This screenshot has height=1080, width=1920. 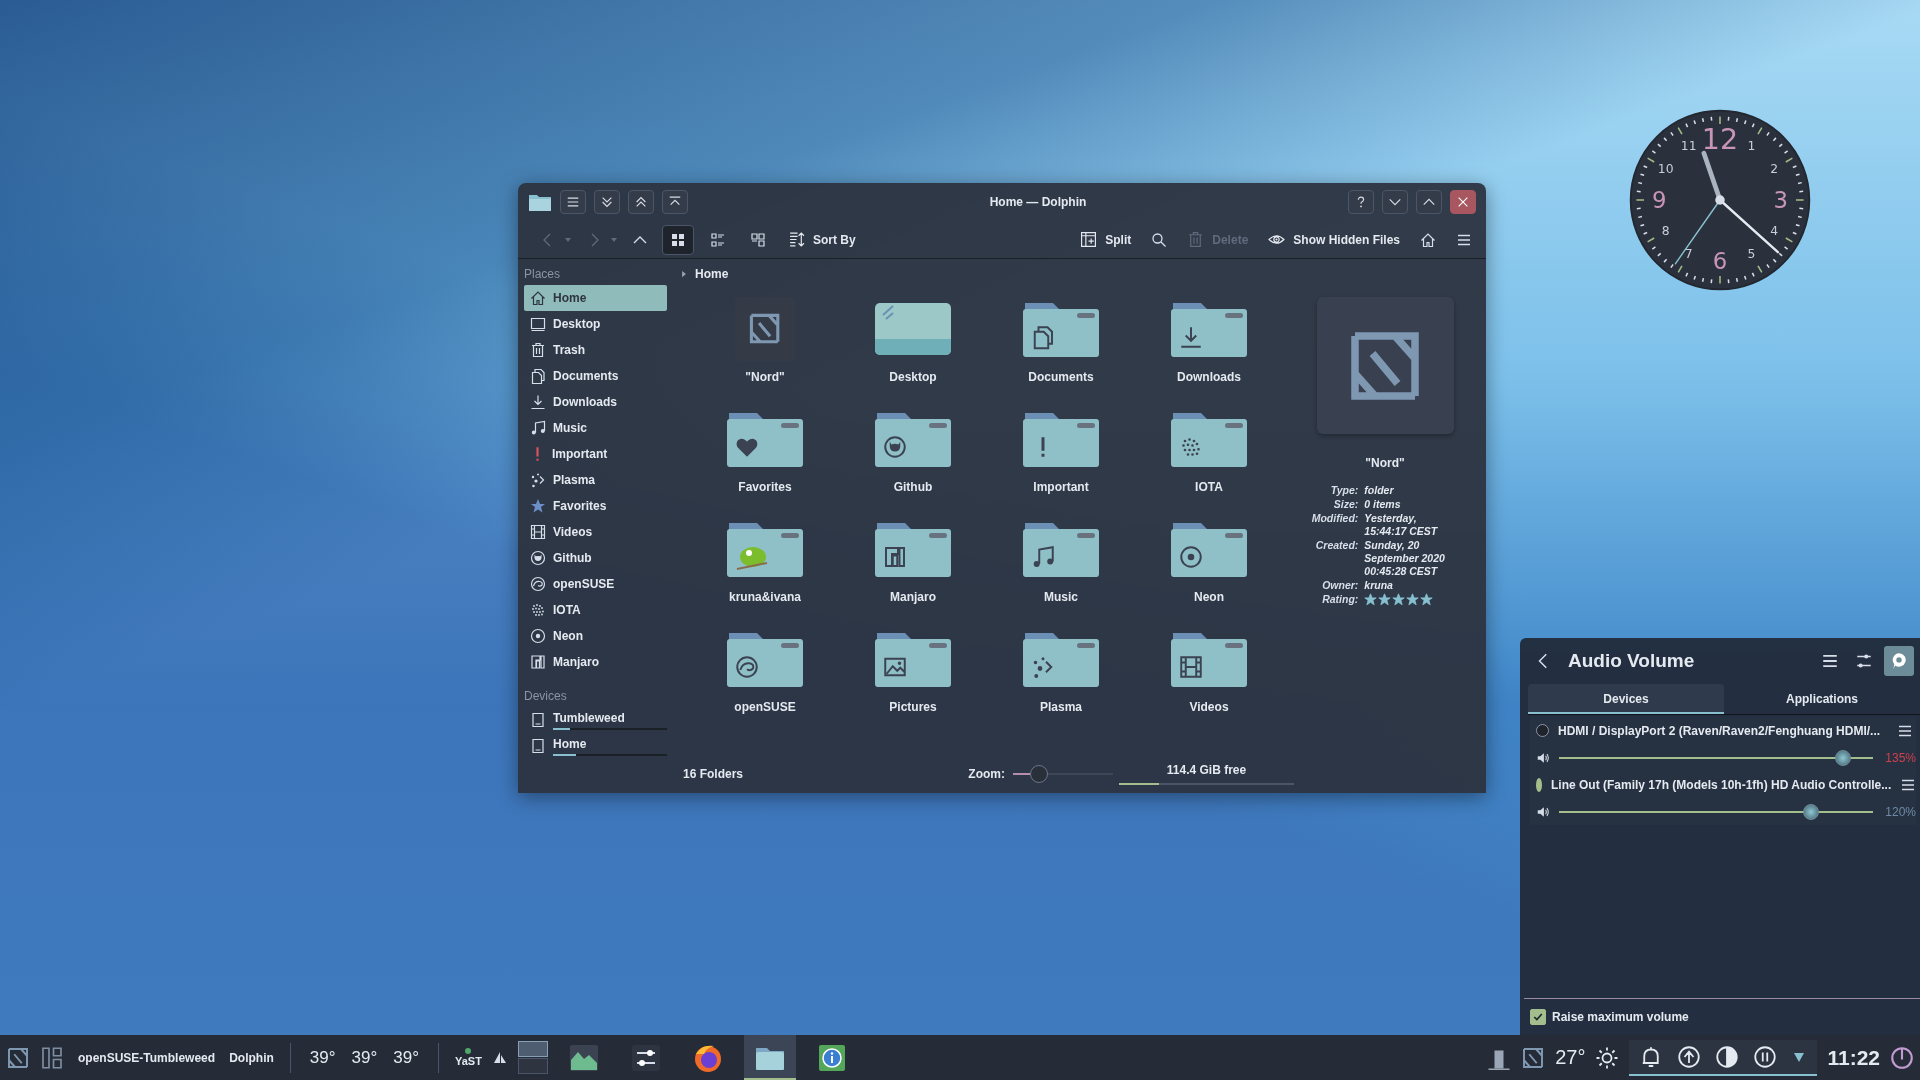 What do you see at coordinates (1061, 462) in the screenshot?
I see `folder-item: Important` at bounding box center [1061, 462].